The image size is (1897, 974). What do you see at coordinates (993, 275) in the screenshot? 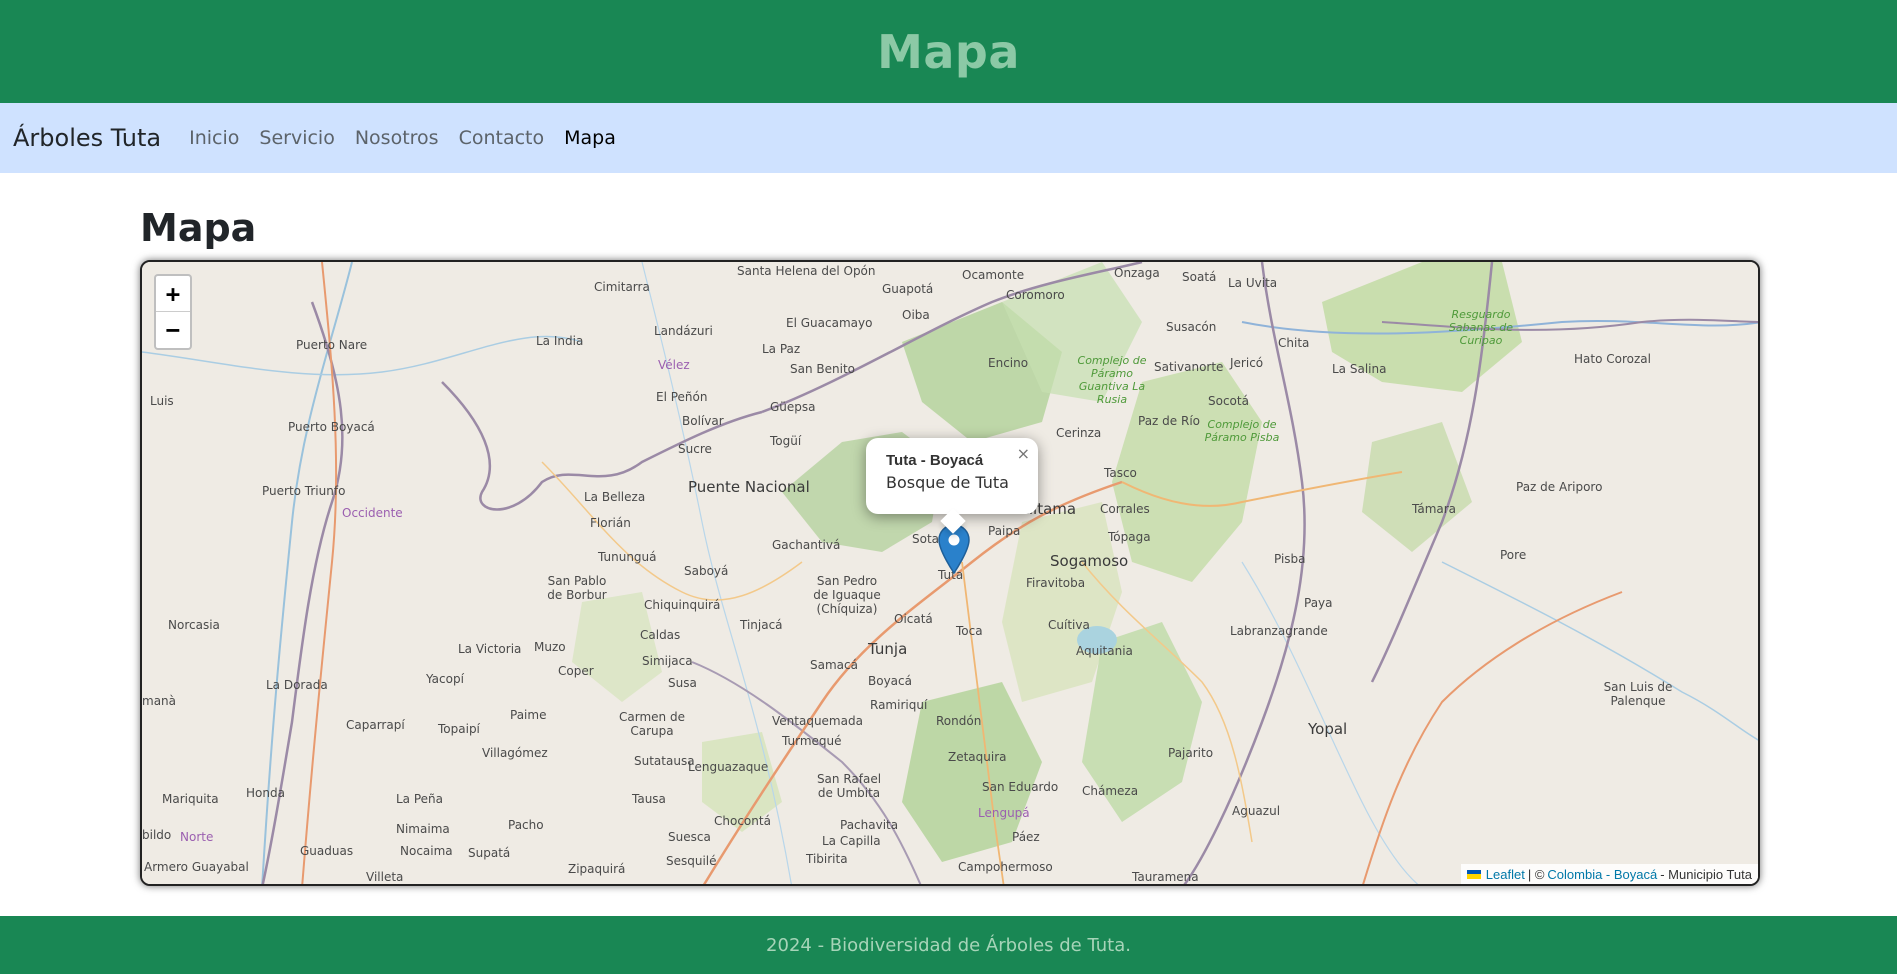
I see `place-label: Ocamonte` at bounding box center [993, 275].